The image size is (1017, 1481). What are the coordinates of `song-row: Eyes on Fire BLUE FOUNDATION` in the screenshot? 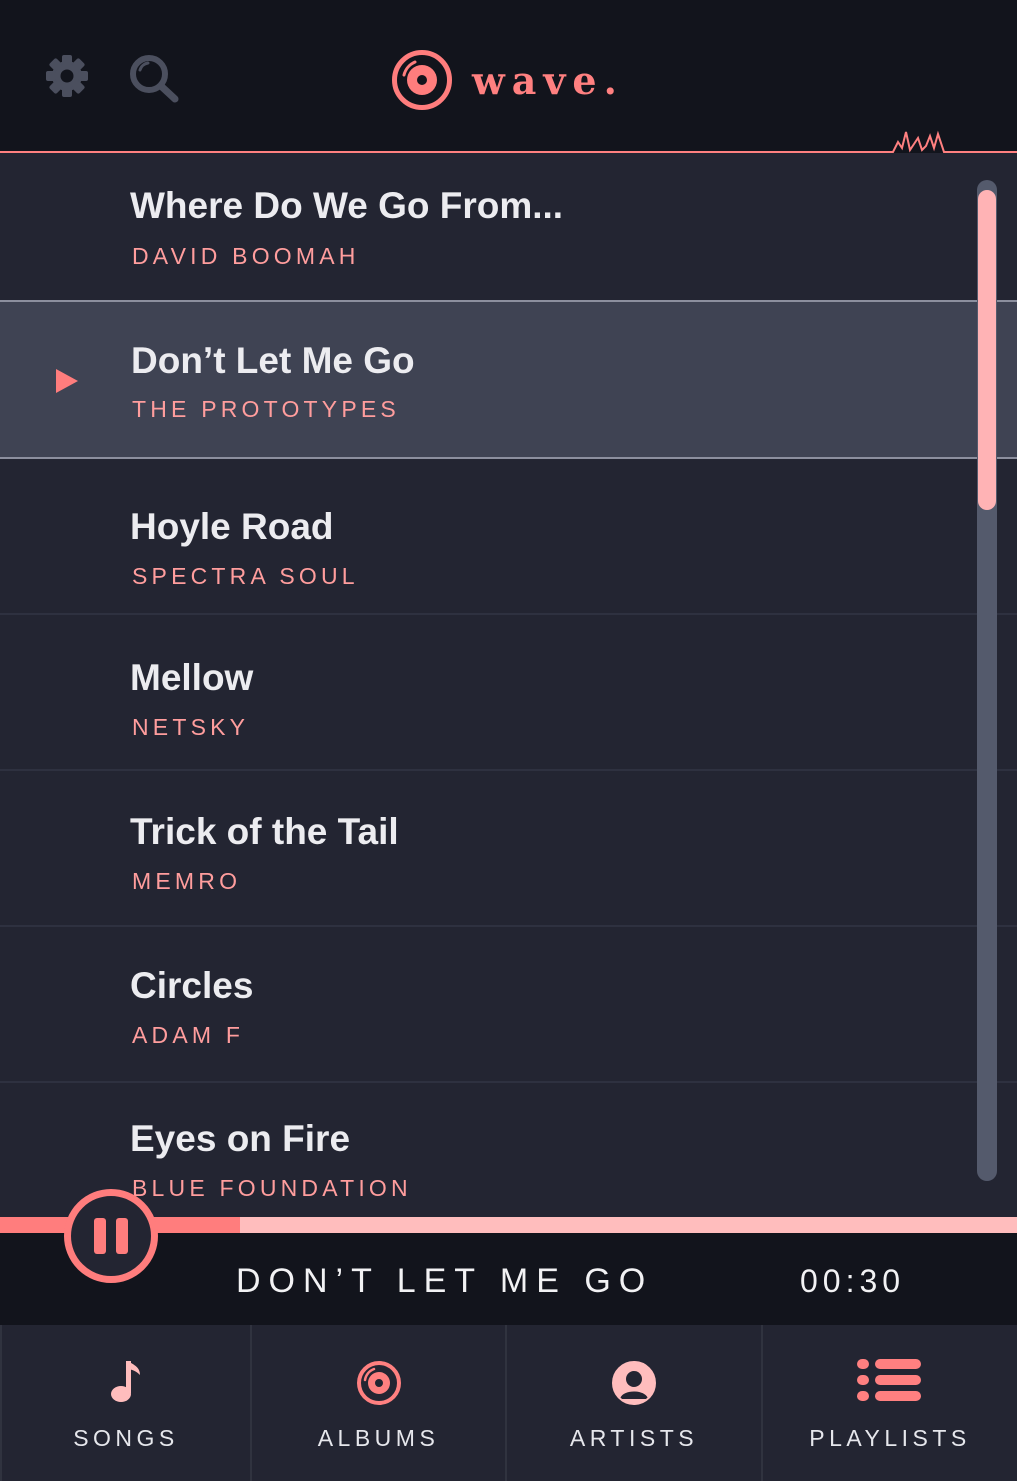 It's located at (508, 1150).